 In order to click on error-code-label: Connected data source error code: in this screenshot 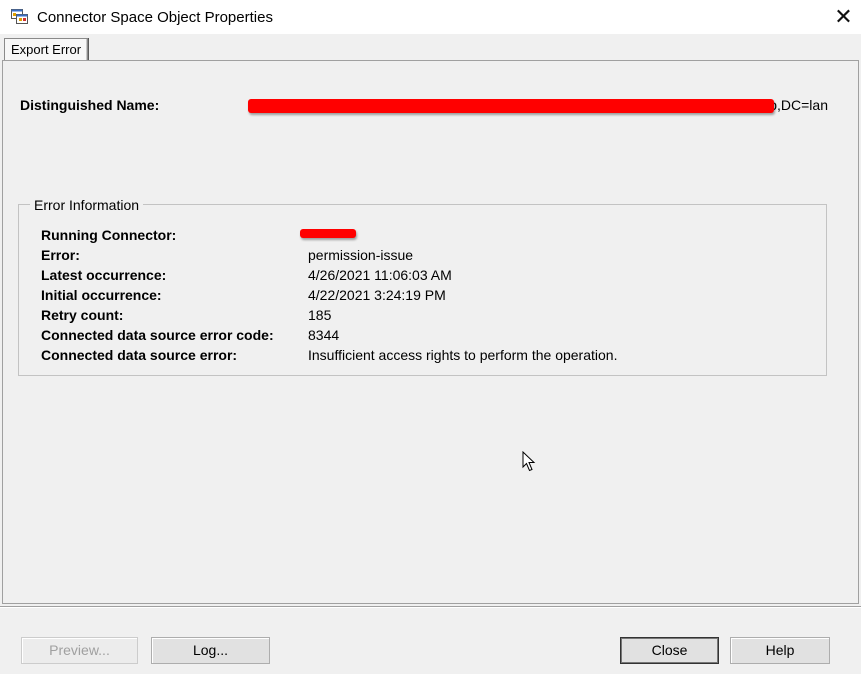, I will do `click(157, 335)`.